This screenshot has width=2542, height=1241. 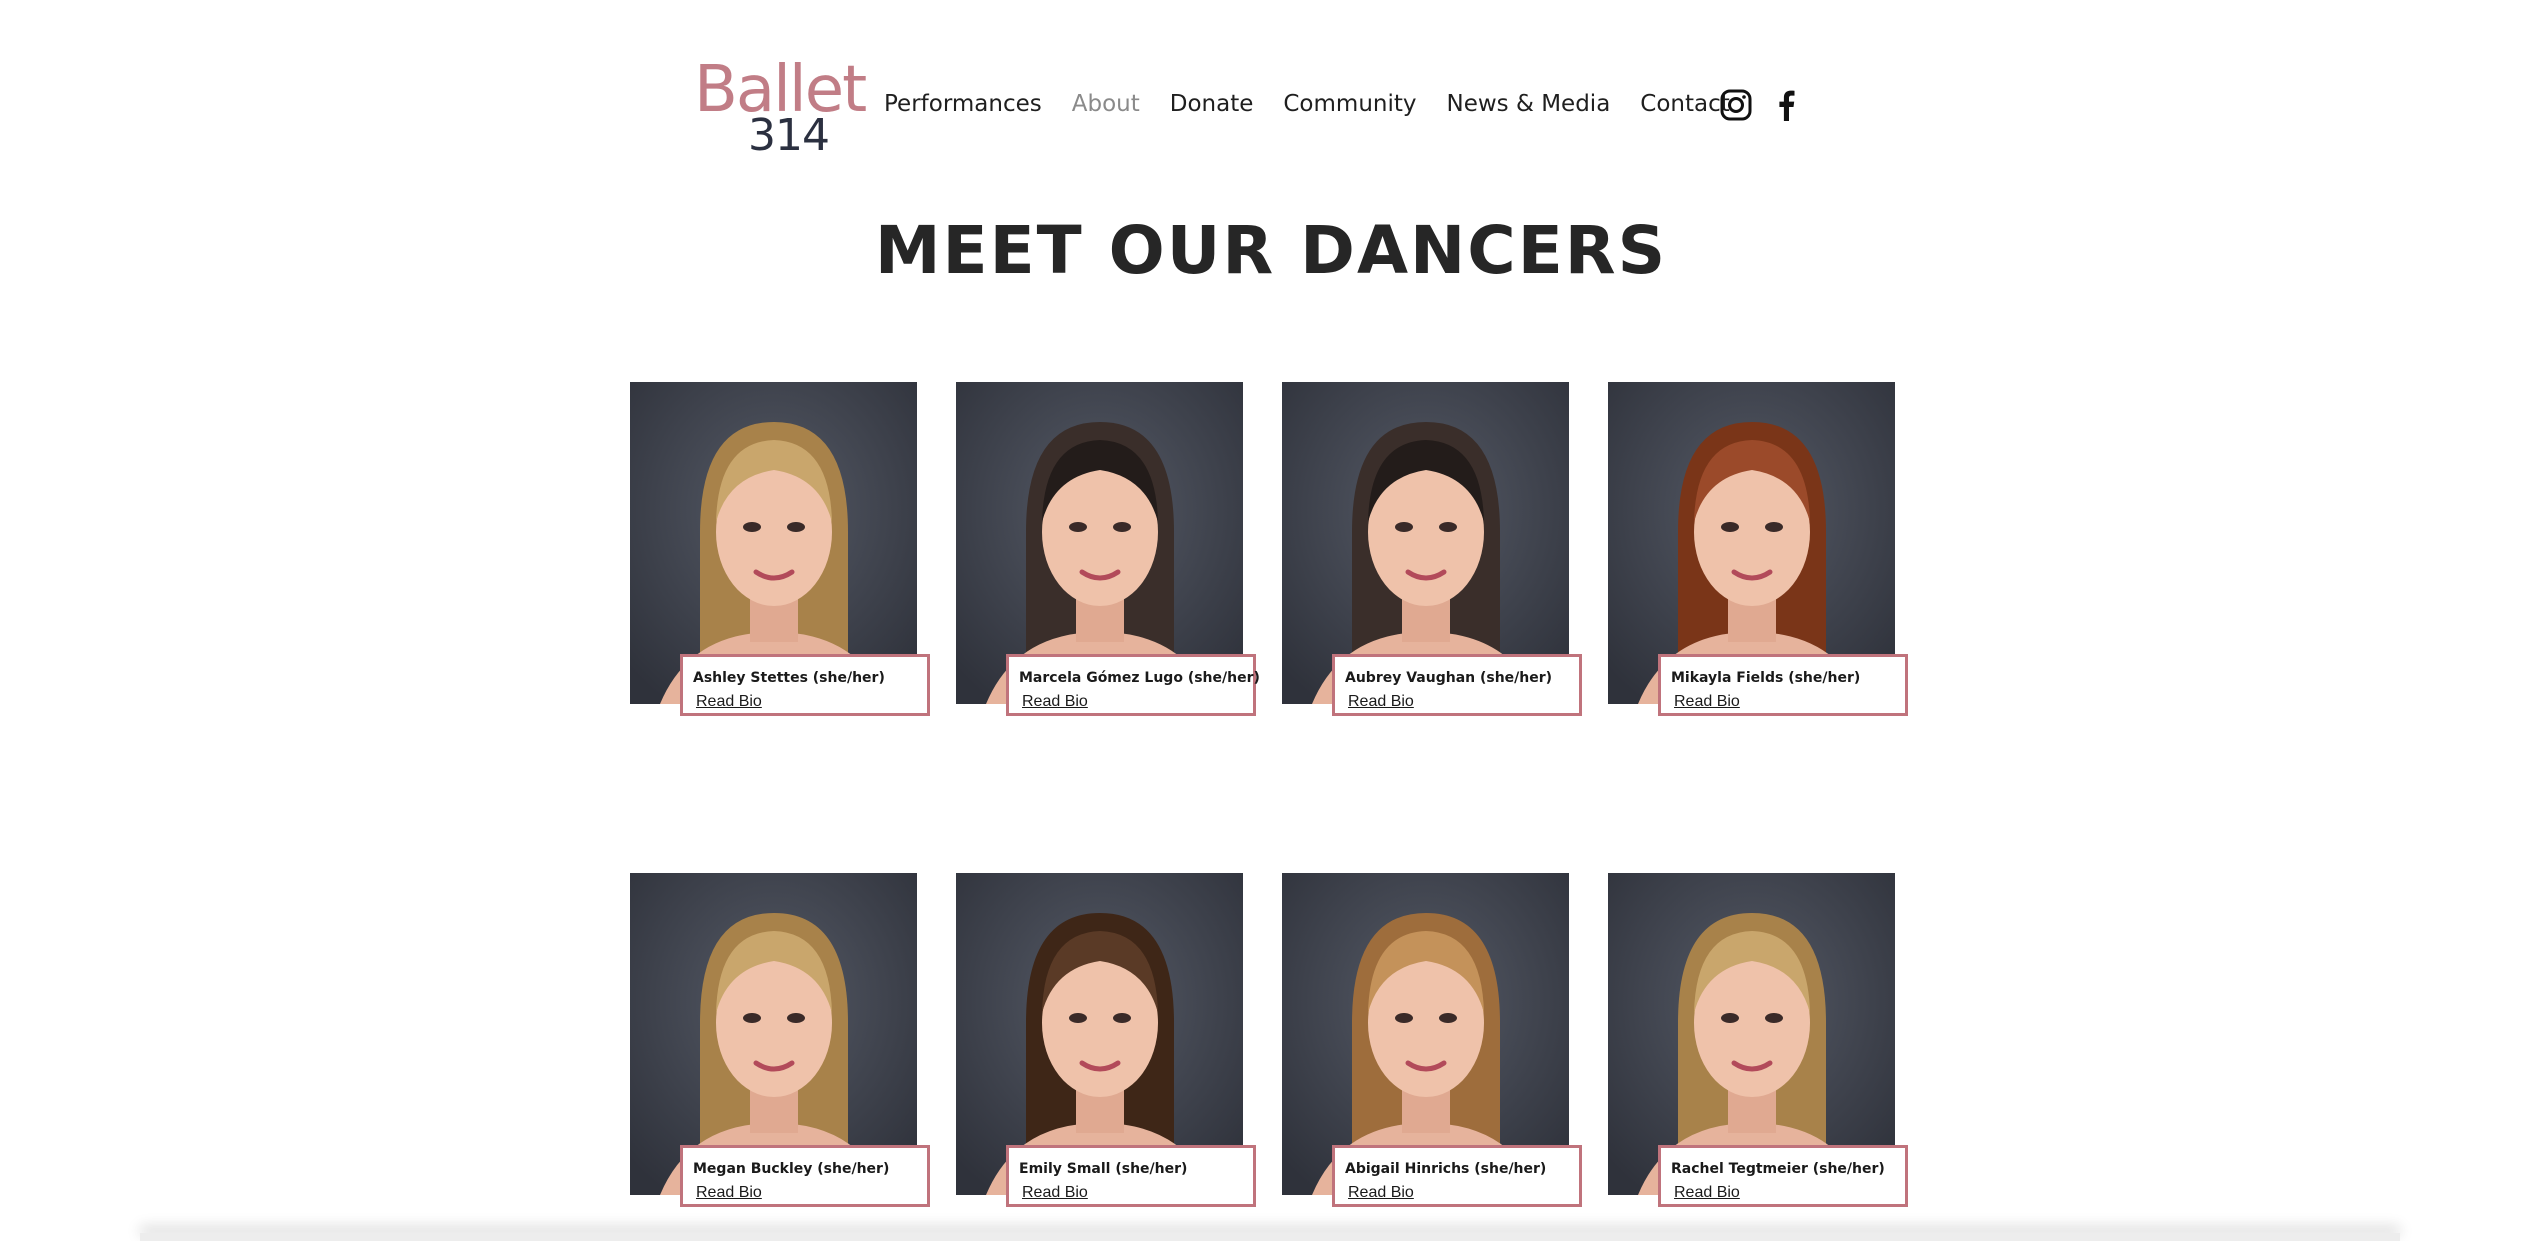 What do you see at coordinates (1106, 1043) in the screenshot?
I see `dancer-card: Emily Small (she/her) Read Bio` at bounding box center [1106, 1043].